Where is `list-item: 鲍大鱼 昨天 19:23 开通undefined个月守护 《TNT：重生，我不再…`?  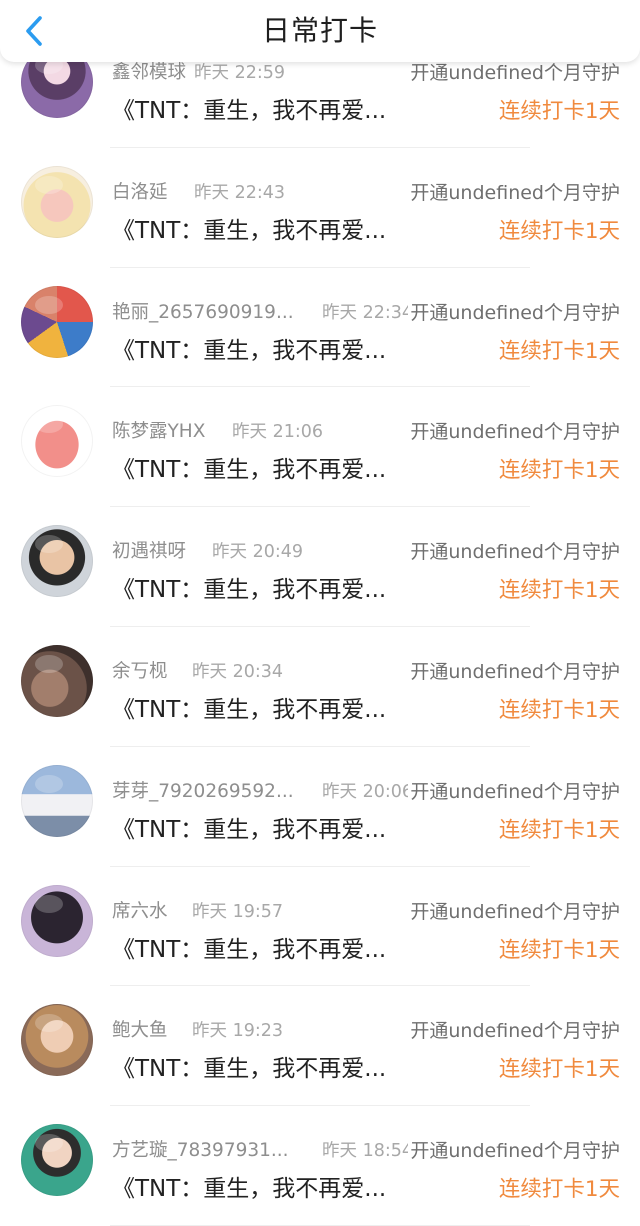 list-item: 鲍大鱼 昨天 19:23 开通undefined个月守护 《TNT：重生，我不再… is located at coordinates (320, 1046).